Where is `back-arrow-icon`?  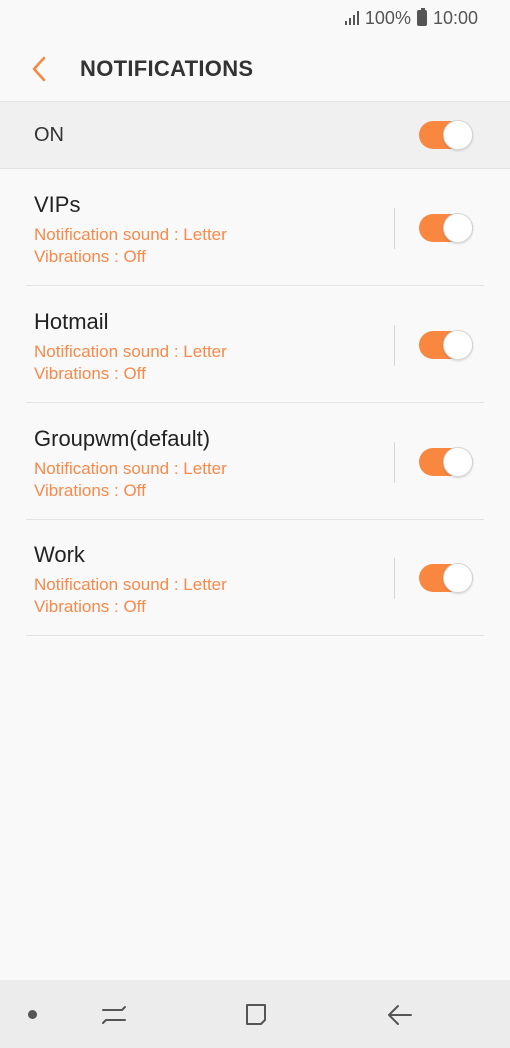
back-arrow-icon is located at coordinates (40, 69).